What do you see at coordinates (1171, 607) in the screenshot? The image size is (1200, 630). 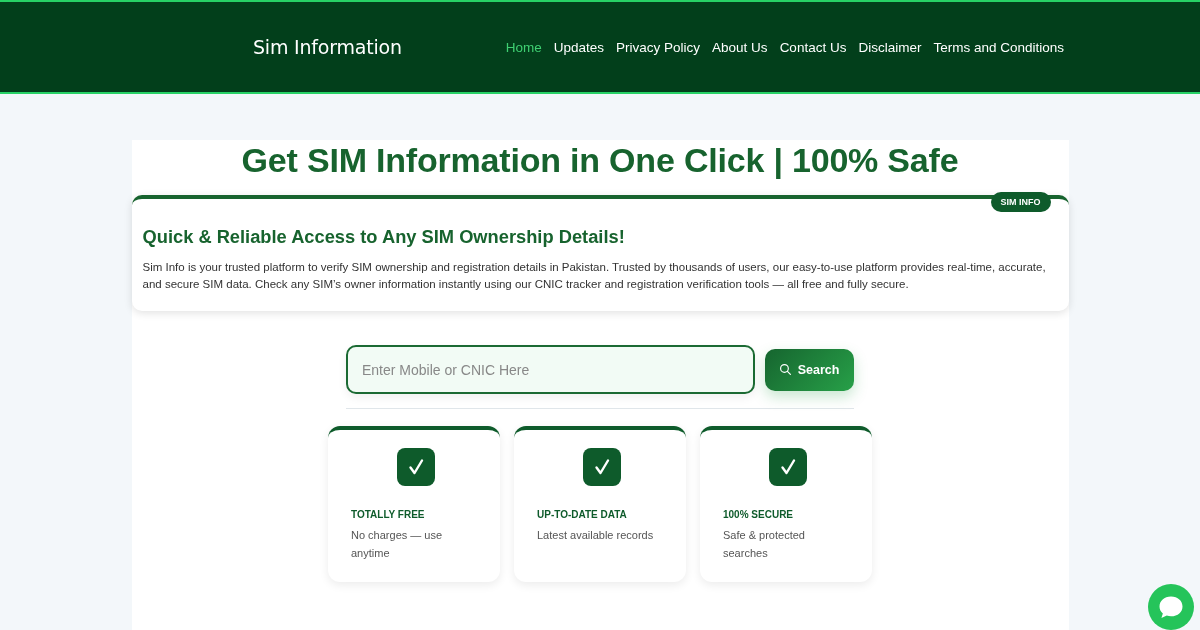 I see `chat-bubble-icon` at bounding box center [1171, 607].